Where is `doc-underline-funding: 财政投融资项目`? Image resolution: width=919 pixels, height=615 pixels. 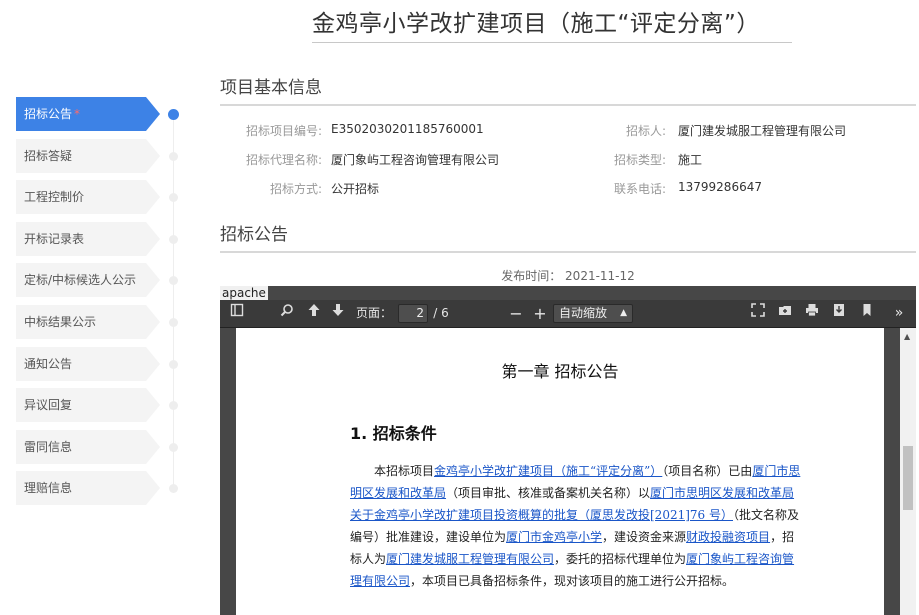 doc-underline-funding: 财政投融资项目 is located at coordinates (728, 537).